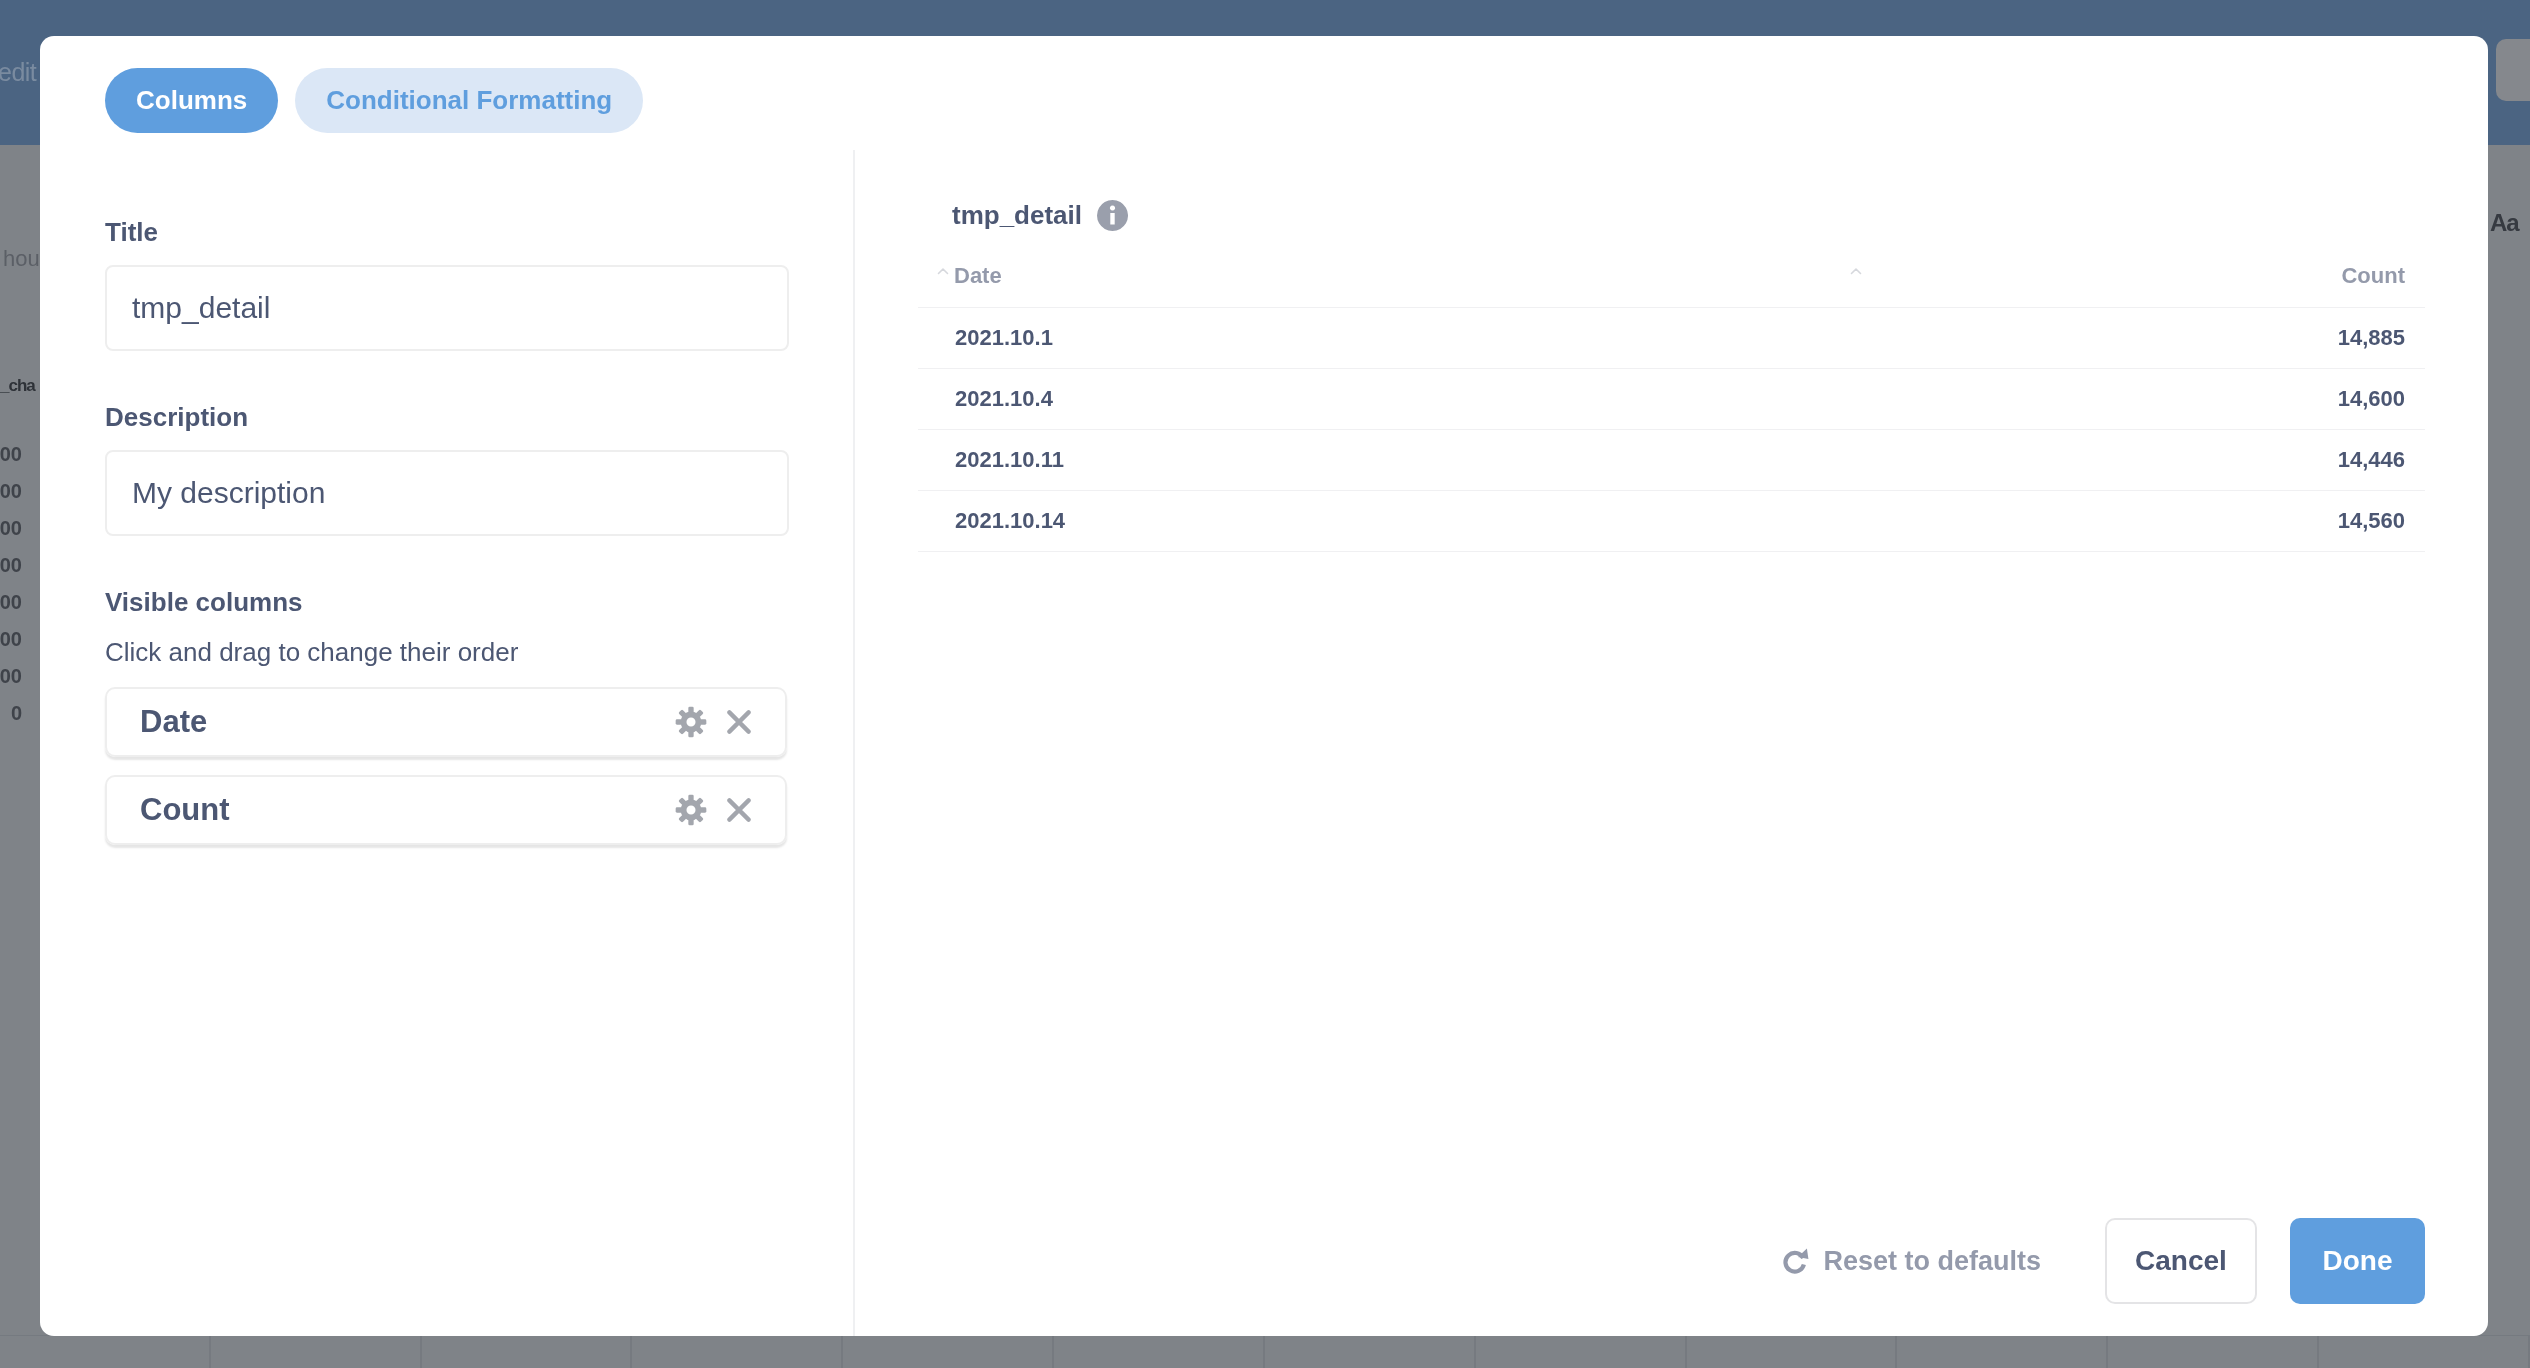  What do you see at coordinates (1010, 521) in the screenshot?
I see `table-cell: 2021.10.14` at bounding box center [1010, 521].